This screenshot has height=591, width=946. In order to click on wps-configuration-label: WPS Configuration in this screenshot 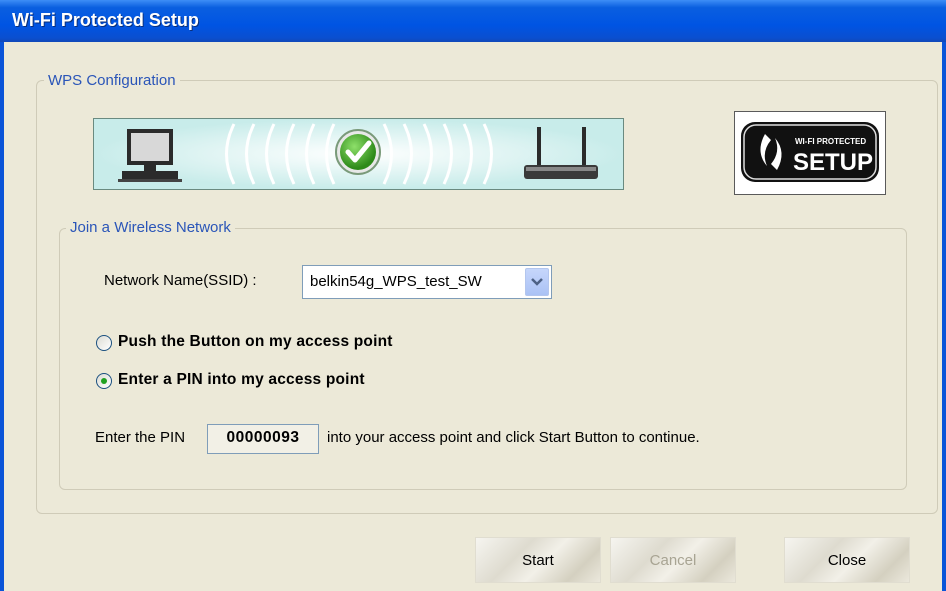, I will do `click(112, 80)`.